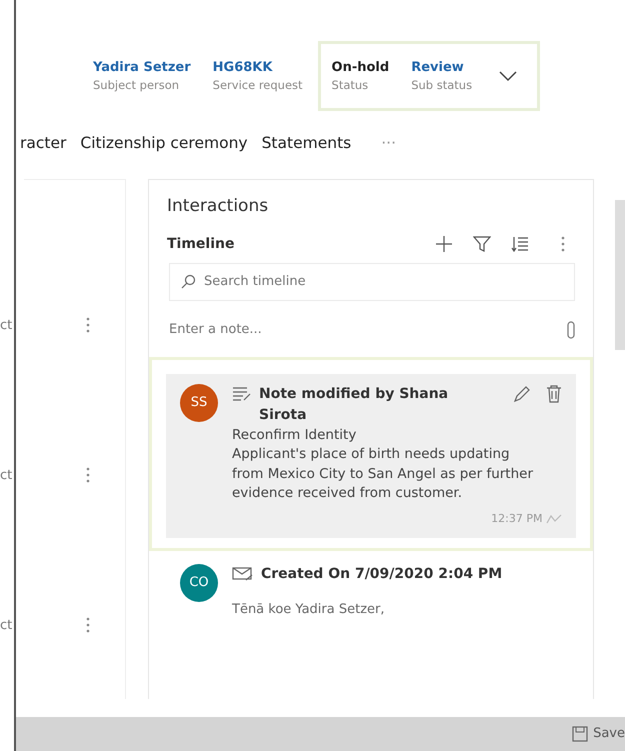 The width and height of the screenshot is (625, 751). I want to click on note-icon, so click(242, 394).